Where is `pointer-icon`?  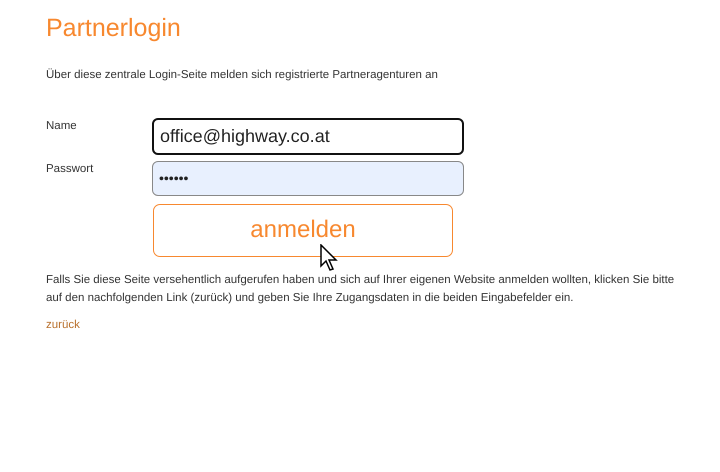
pointer-icon is located at coordinates (329, 258).